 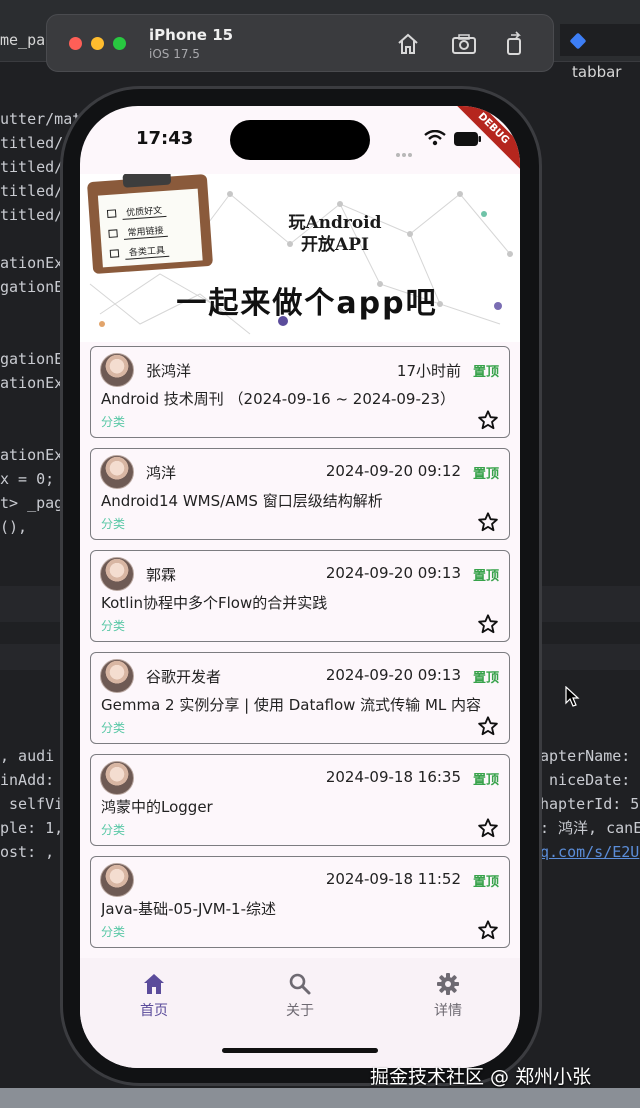 I want to click on search-icon, so click(x=300, y=984).